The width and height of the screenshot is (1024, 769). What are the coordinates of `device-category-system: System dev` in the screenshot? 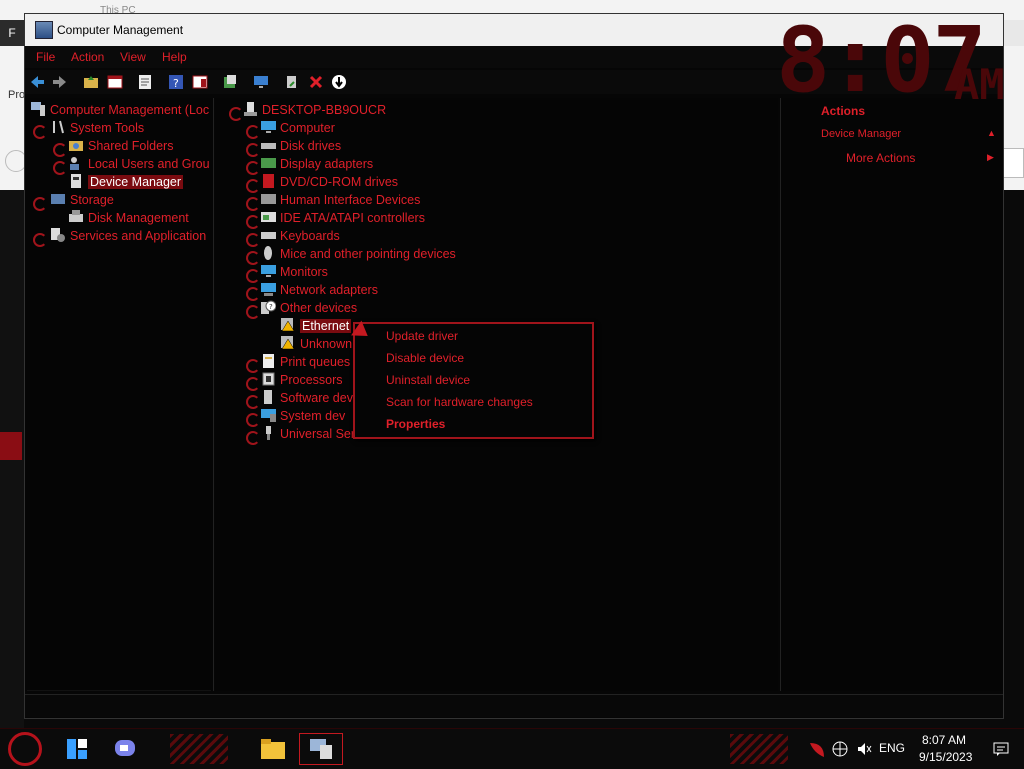 It's located at (303, 416).